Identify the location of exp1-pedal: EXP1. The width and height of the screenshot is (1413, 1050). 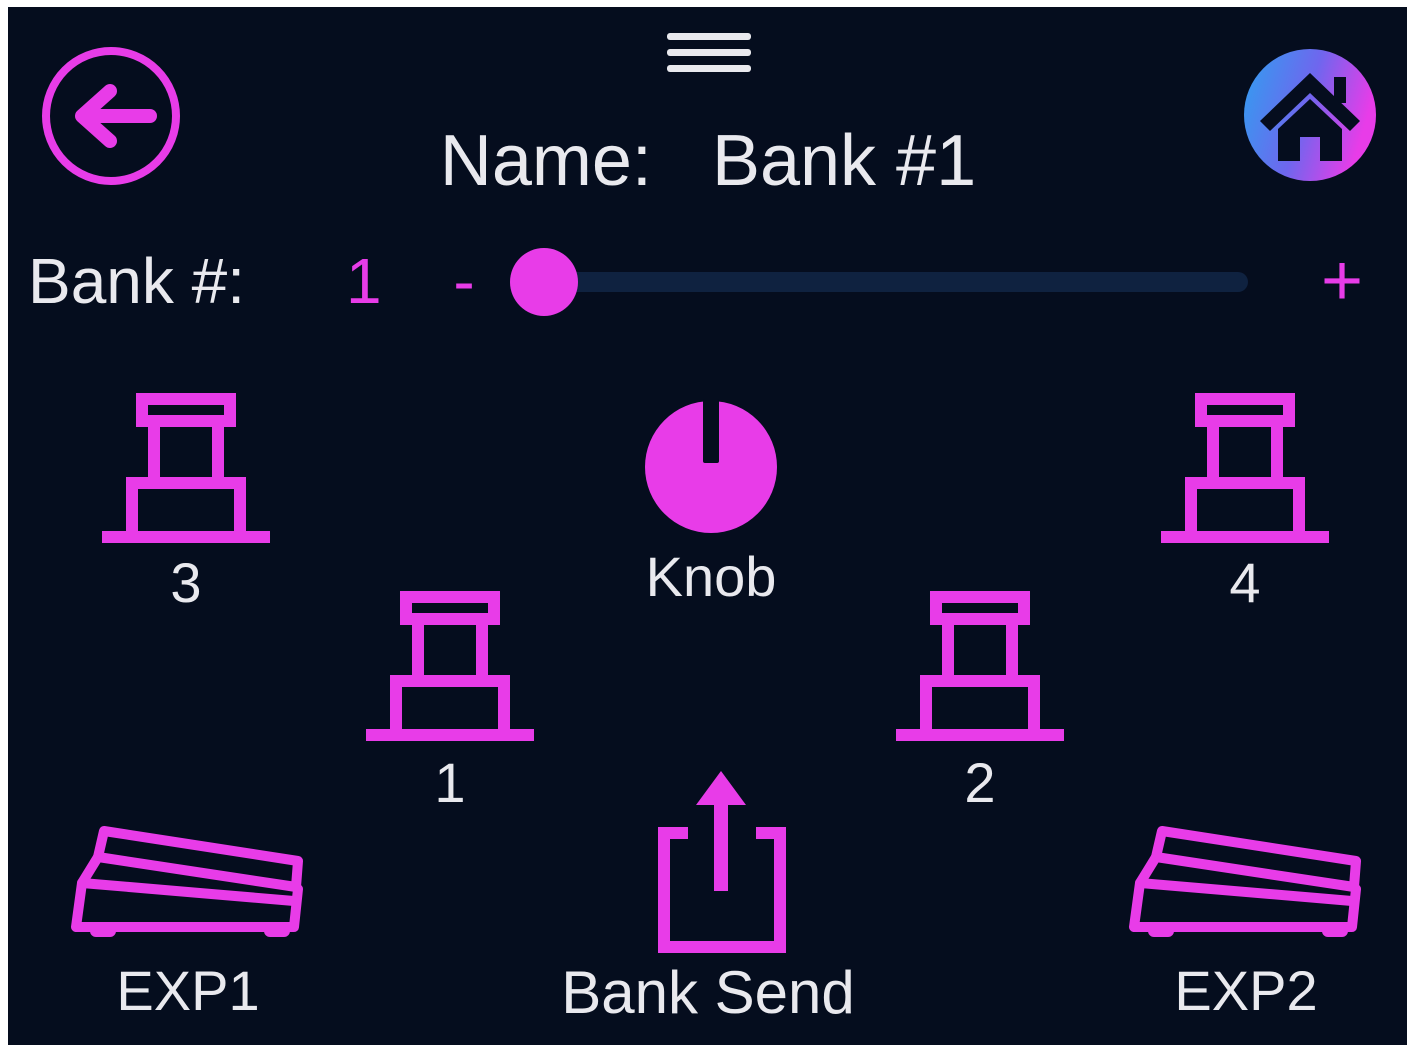
(188, 922).